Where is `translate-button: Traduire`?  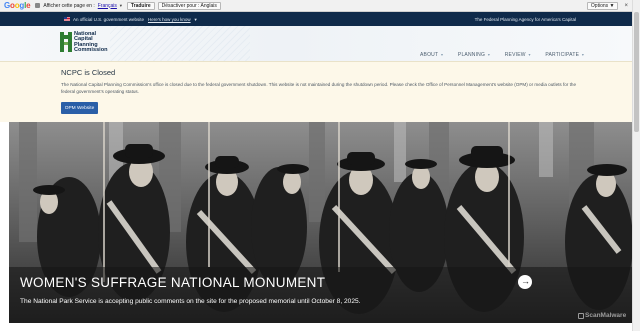
translate-button: Traduire is located at coordinates (140, 5).